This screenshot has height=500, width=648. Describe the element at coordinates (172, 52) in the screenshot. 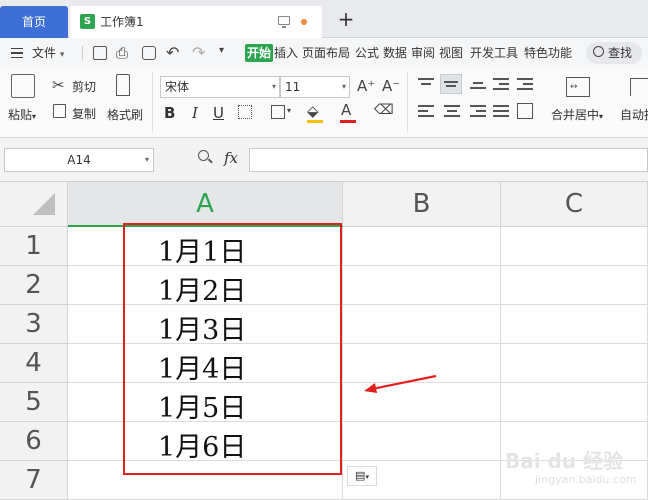

I see `undo-icon: ↶` at that location.